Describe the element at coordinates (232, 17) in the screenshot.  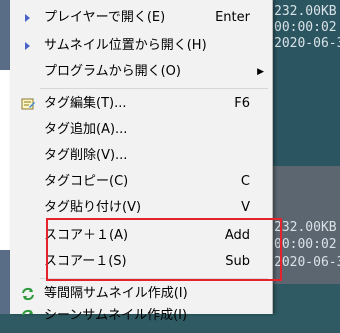
I see `menu-item-shortcut: Enter` at that location.